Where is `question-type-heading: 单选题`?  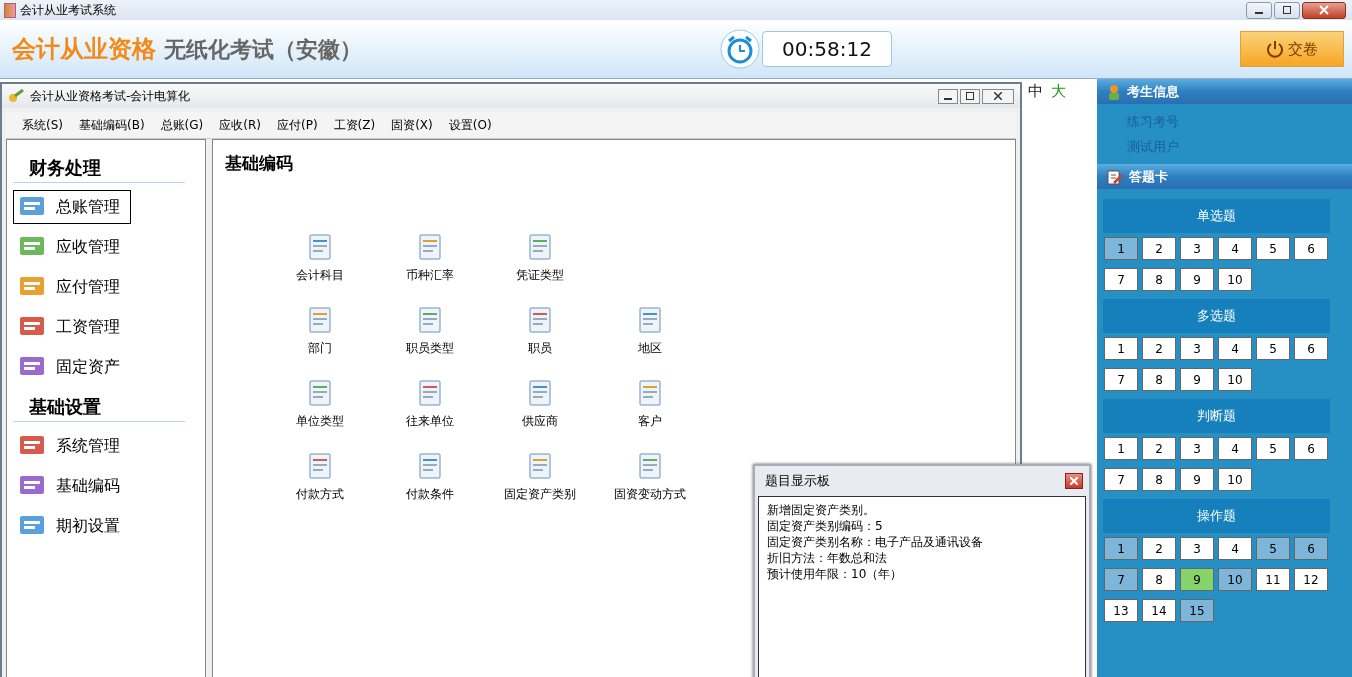 question-type-heading: 单选题 is located at coordinates (1216, 216).